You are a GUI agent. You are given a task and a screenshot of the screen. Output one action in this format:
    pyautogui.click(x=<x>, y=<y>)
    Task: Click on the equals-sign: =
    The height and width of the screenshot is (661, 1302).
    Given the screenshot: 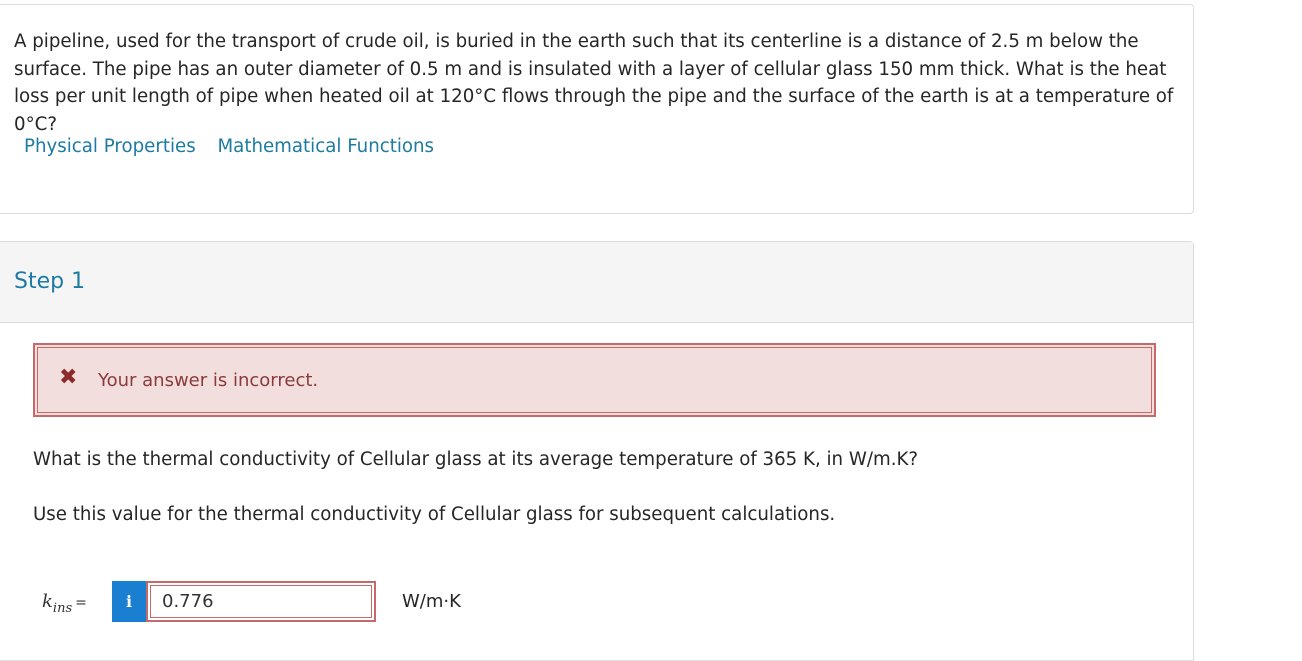 What is the action you would take?
    pyautogui.click(x=81, y=603)
    